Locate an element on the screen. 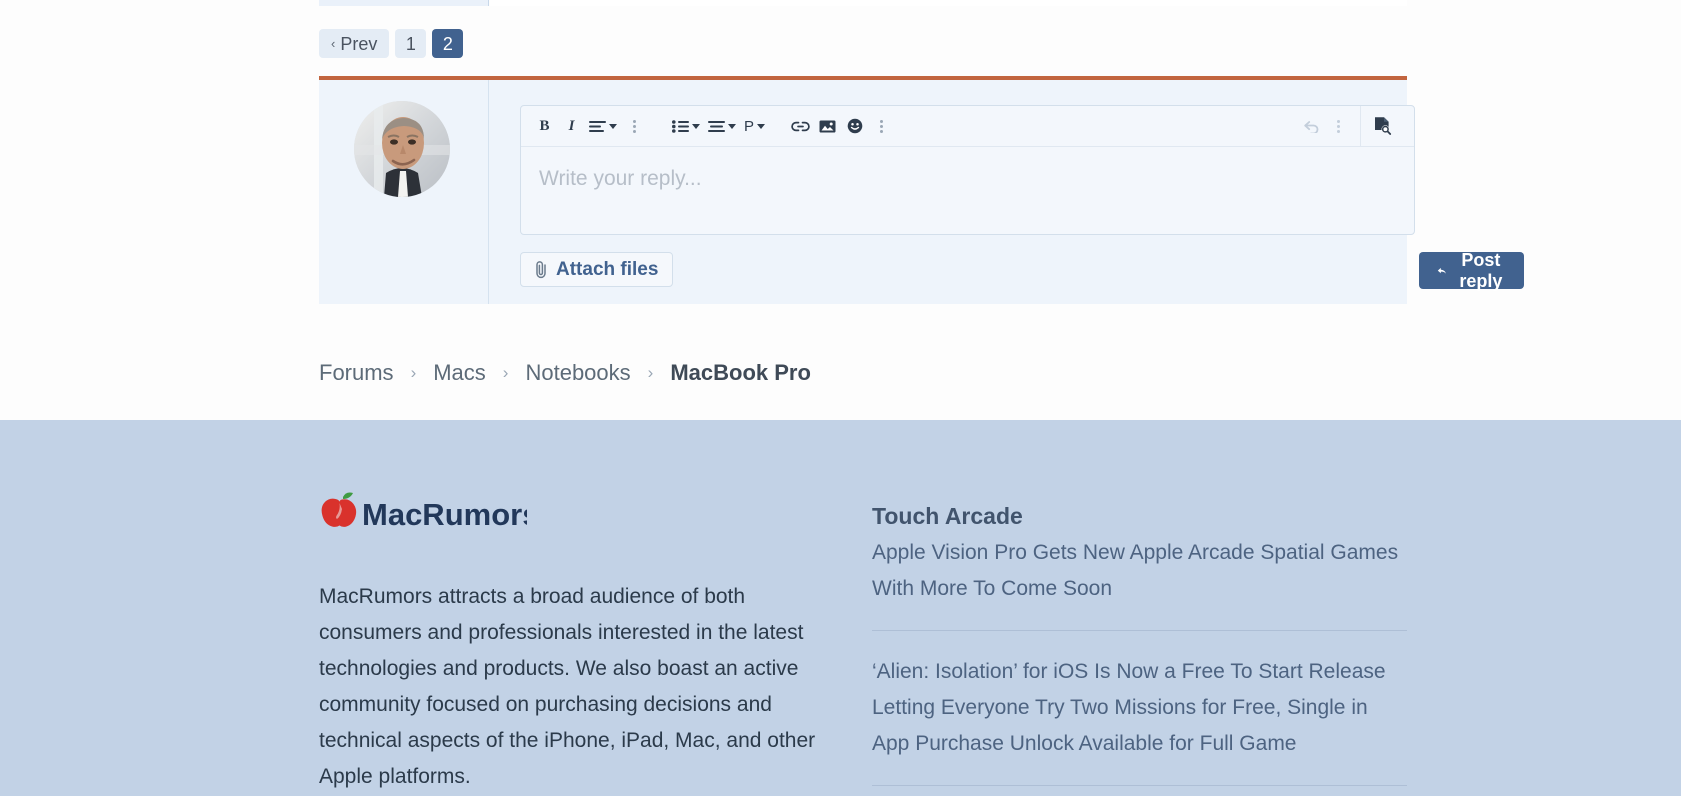 The image size is (1681, 796). editor-toolbar: B I P is located at coordinates (967, 126).